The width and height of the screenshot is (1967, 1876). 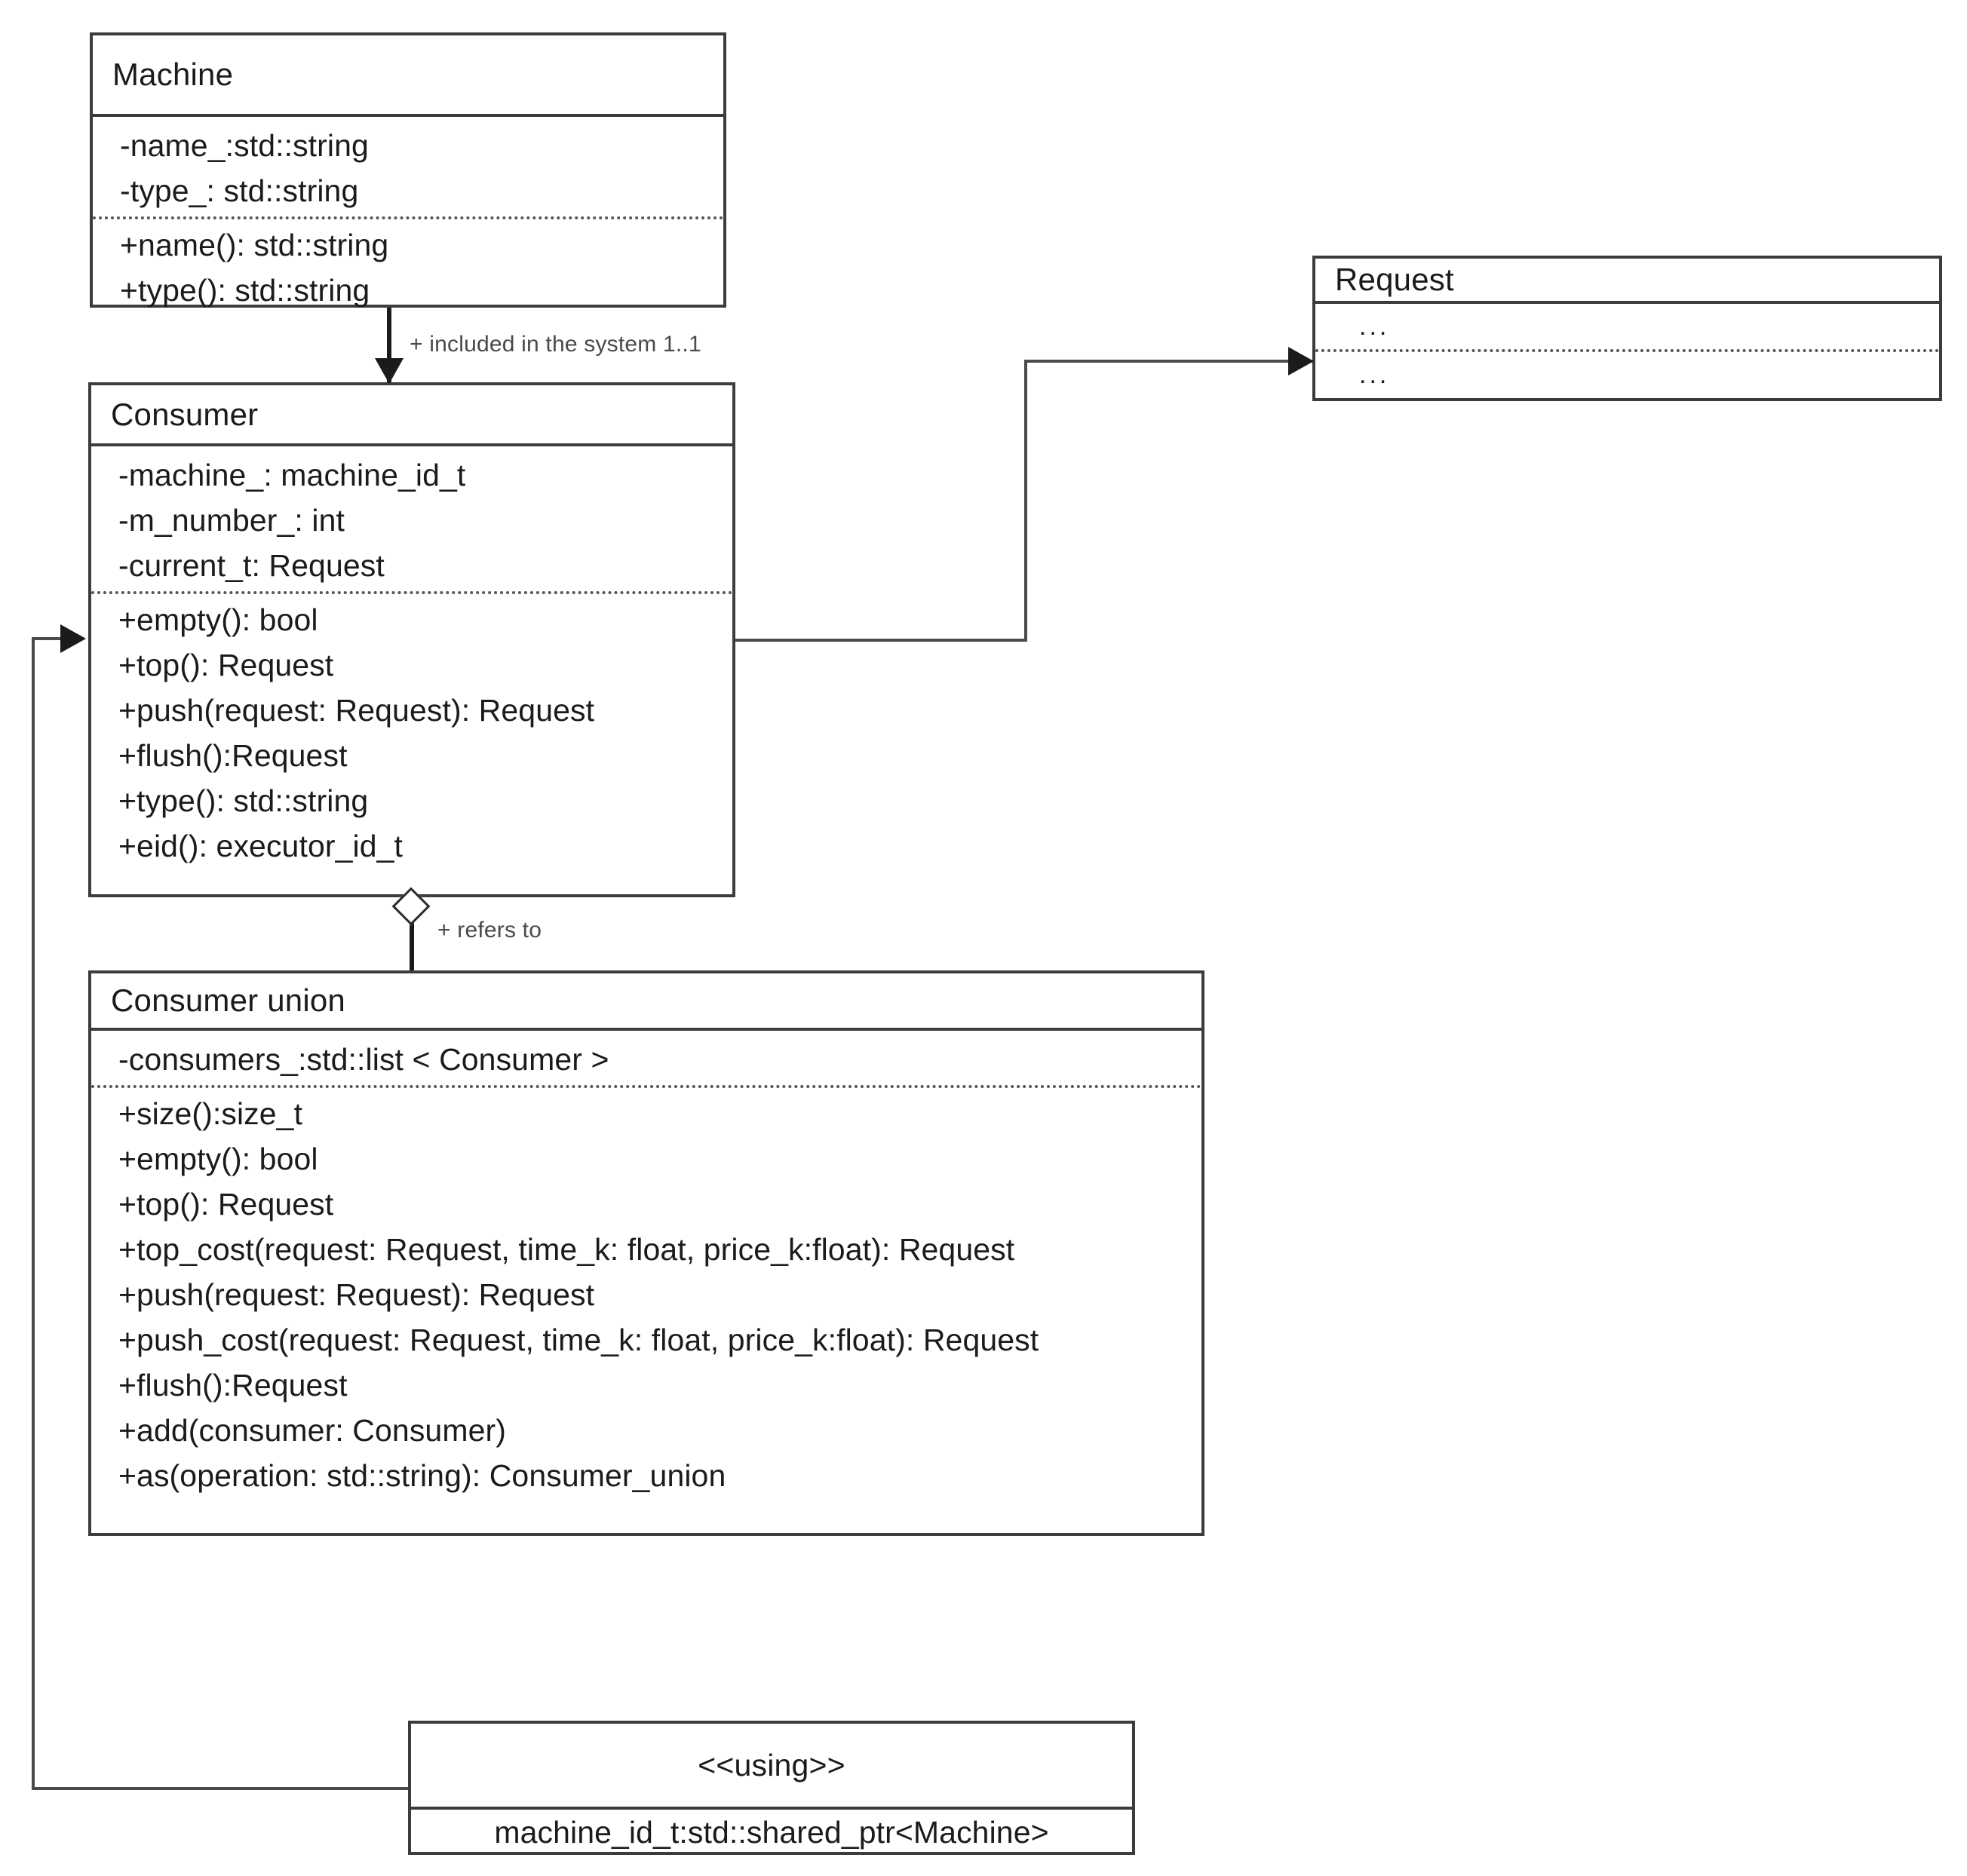 I want to click on class-operation-row: +size():size_t, so click(x=210, y=1113).